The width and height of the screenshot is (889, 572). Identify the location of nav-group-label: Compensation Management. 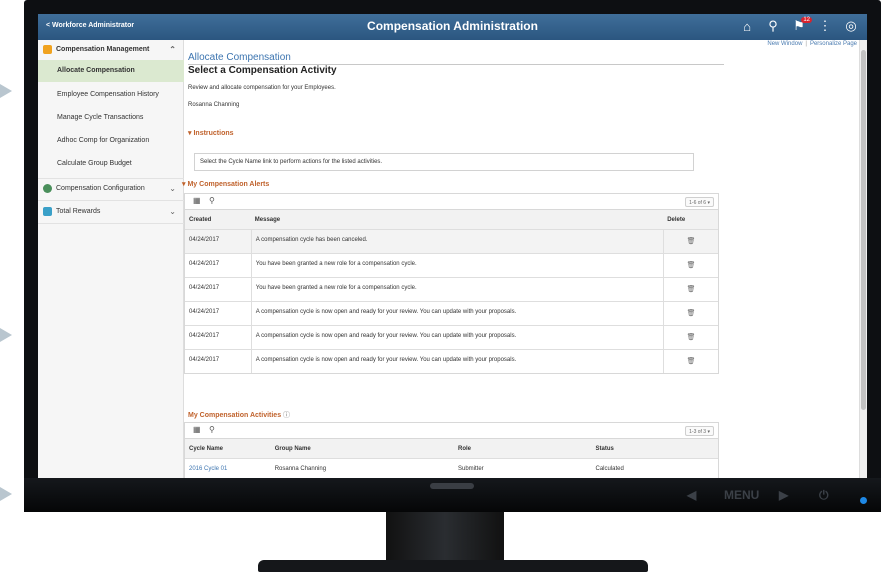
(103, 49).